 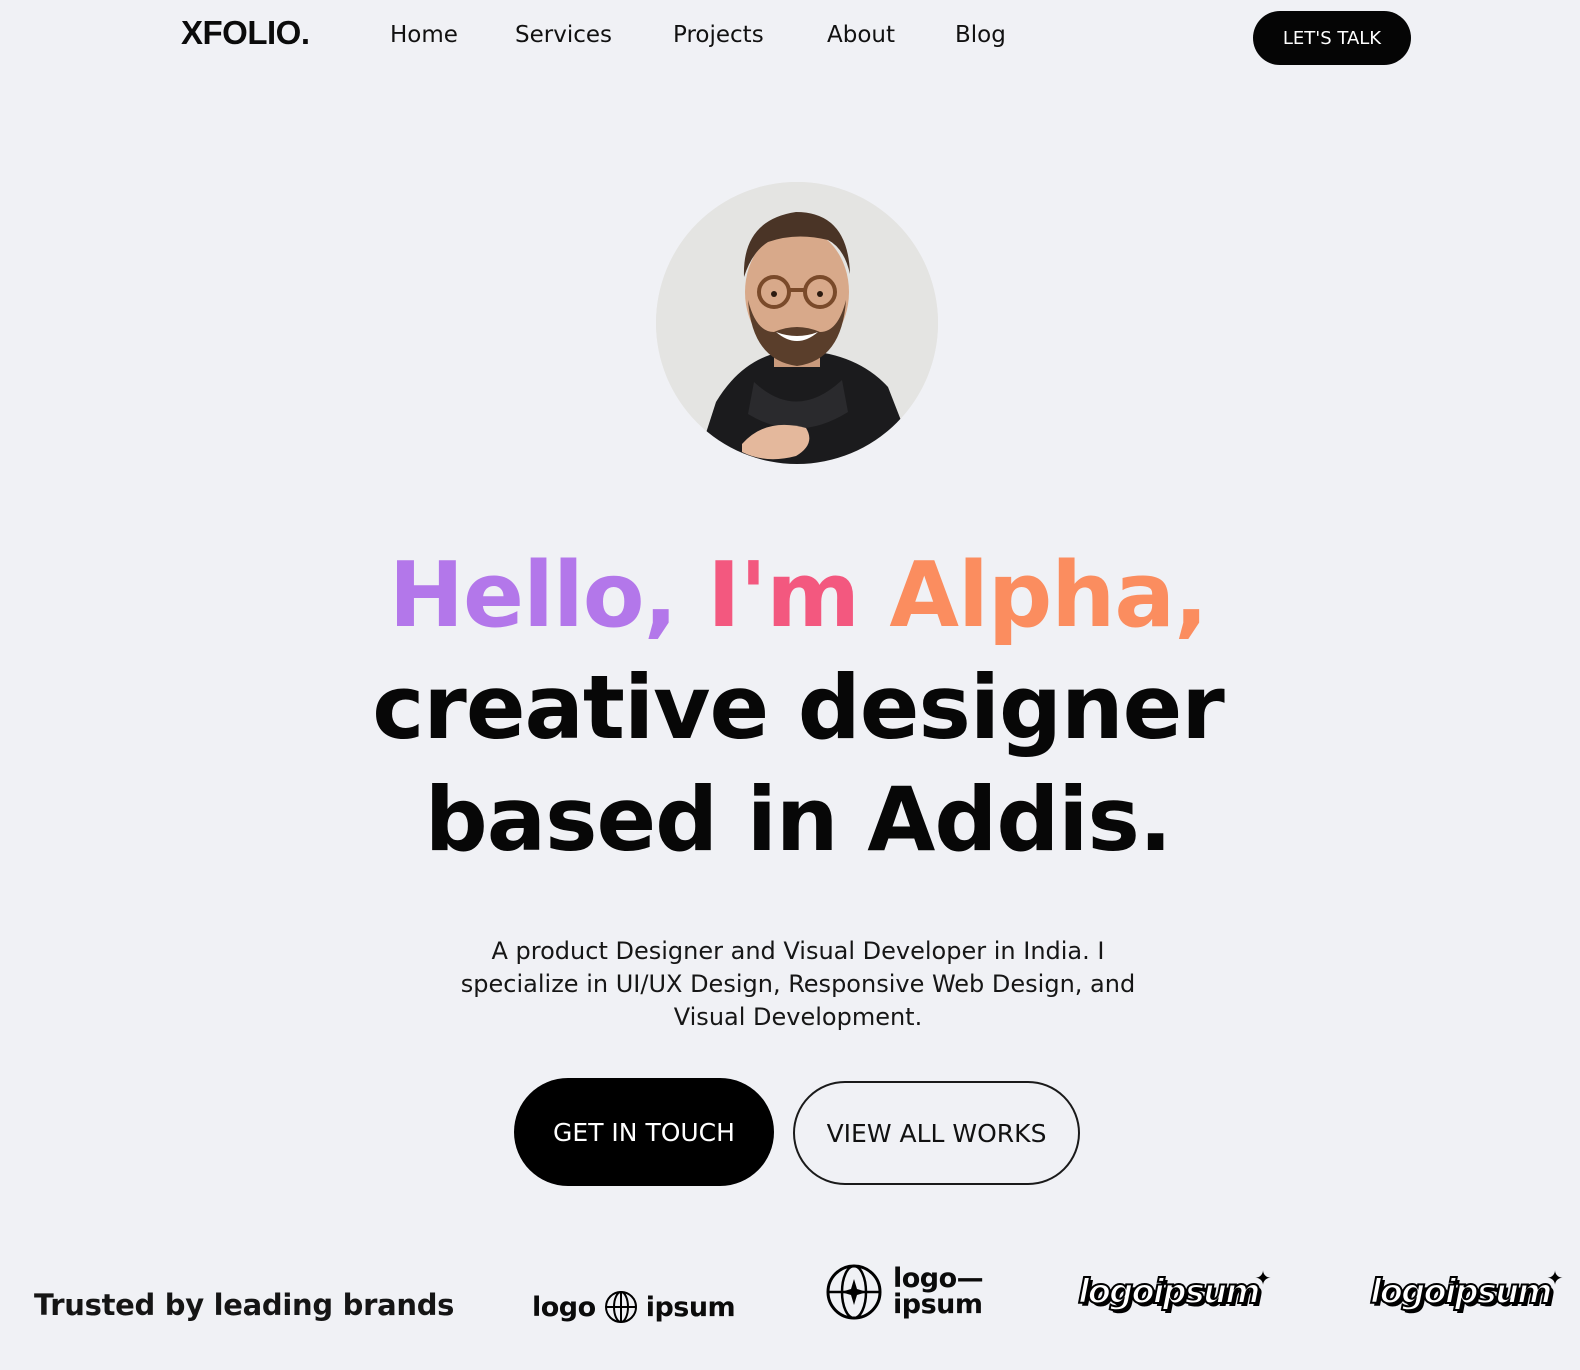 I want to click on brand-logo-1: logo ipsum, so click(x=634, y=1307).